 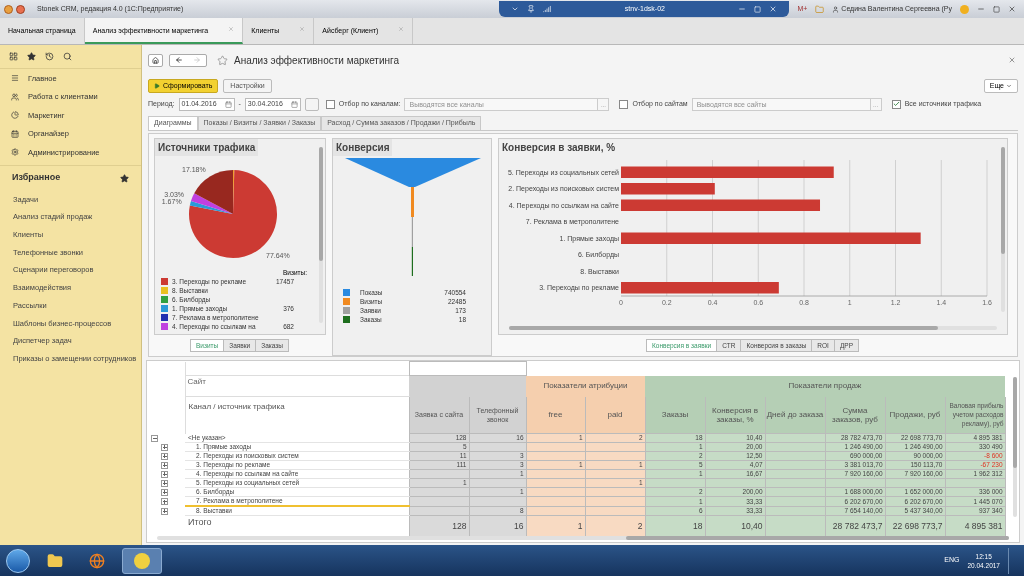 What do you see at coordinates (97, 560) in the screenshot?
I see `browser-icon` at bounding box center [97, 560].